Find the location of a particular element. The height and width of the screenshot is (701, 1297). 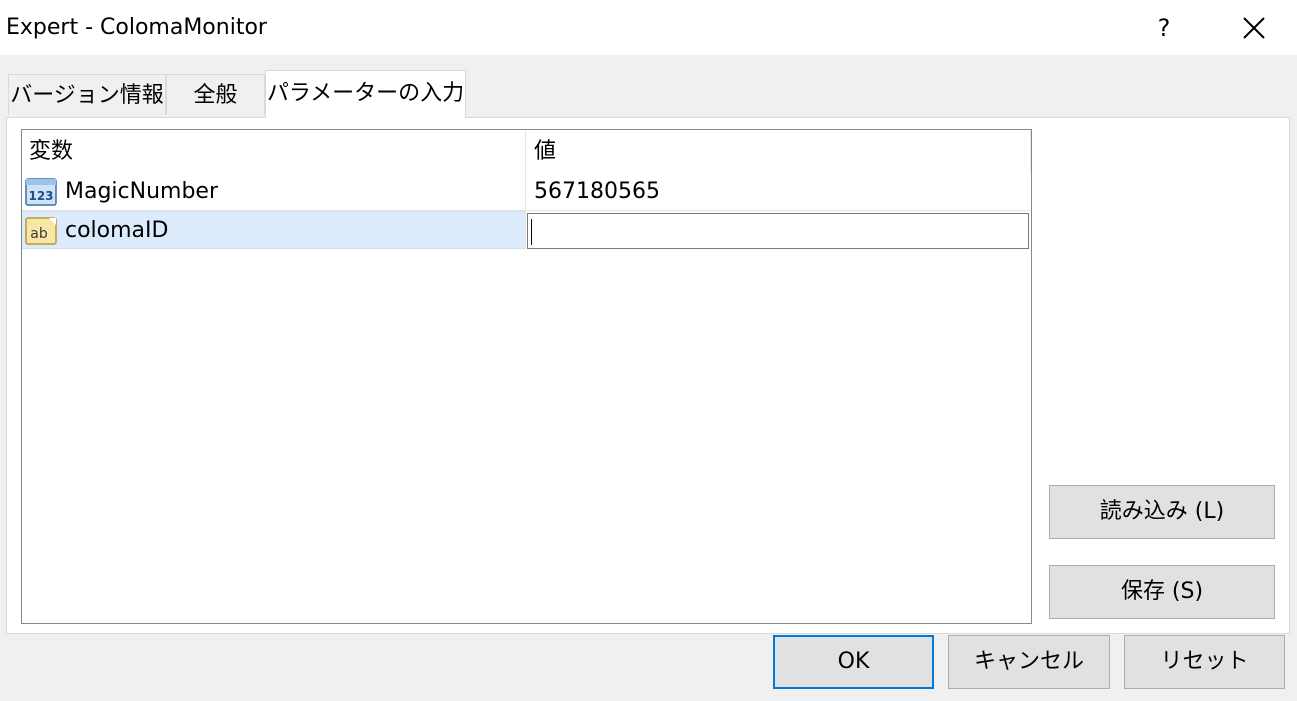

close-icon is located at coordinates (1254, 27).